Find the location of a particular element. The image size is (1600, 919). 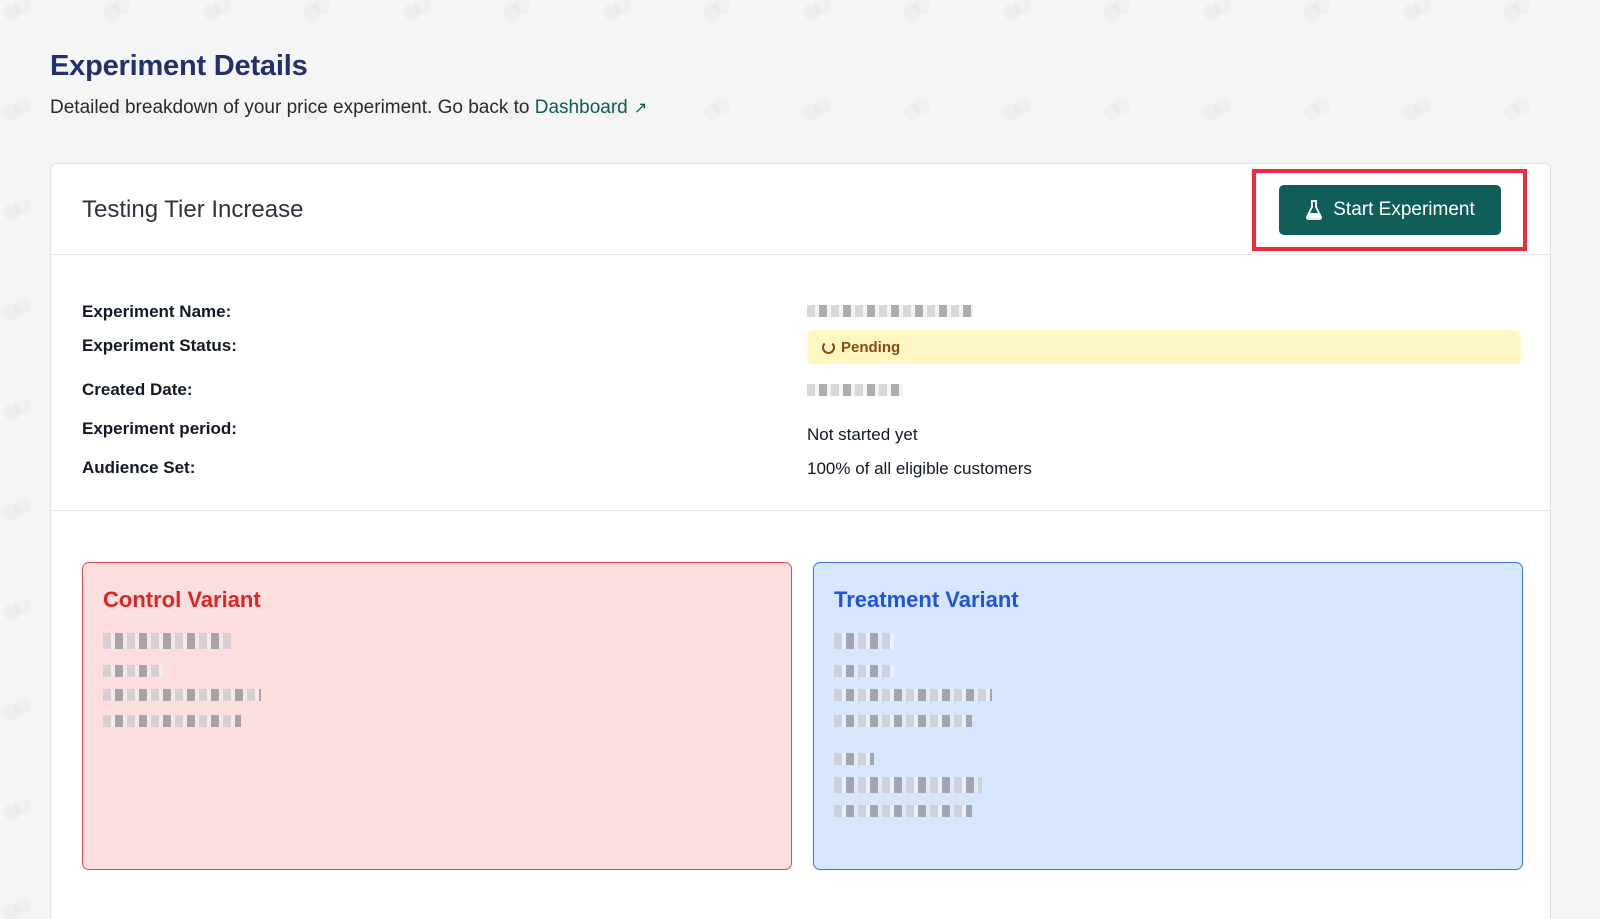

status-badge: Pending is located at coordinates (1164, 347).